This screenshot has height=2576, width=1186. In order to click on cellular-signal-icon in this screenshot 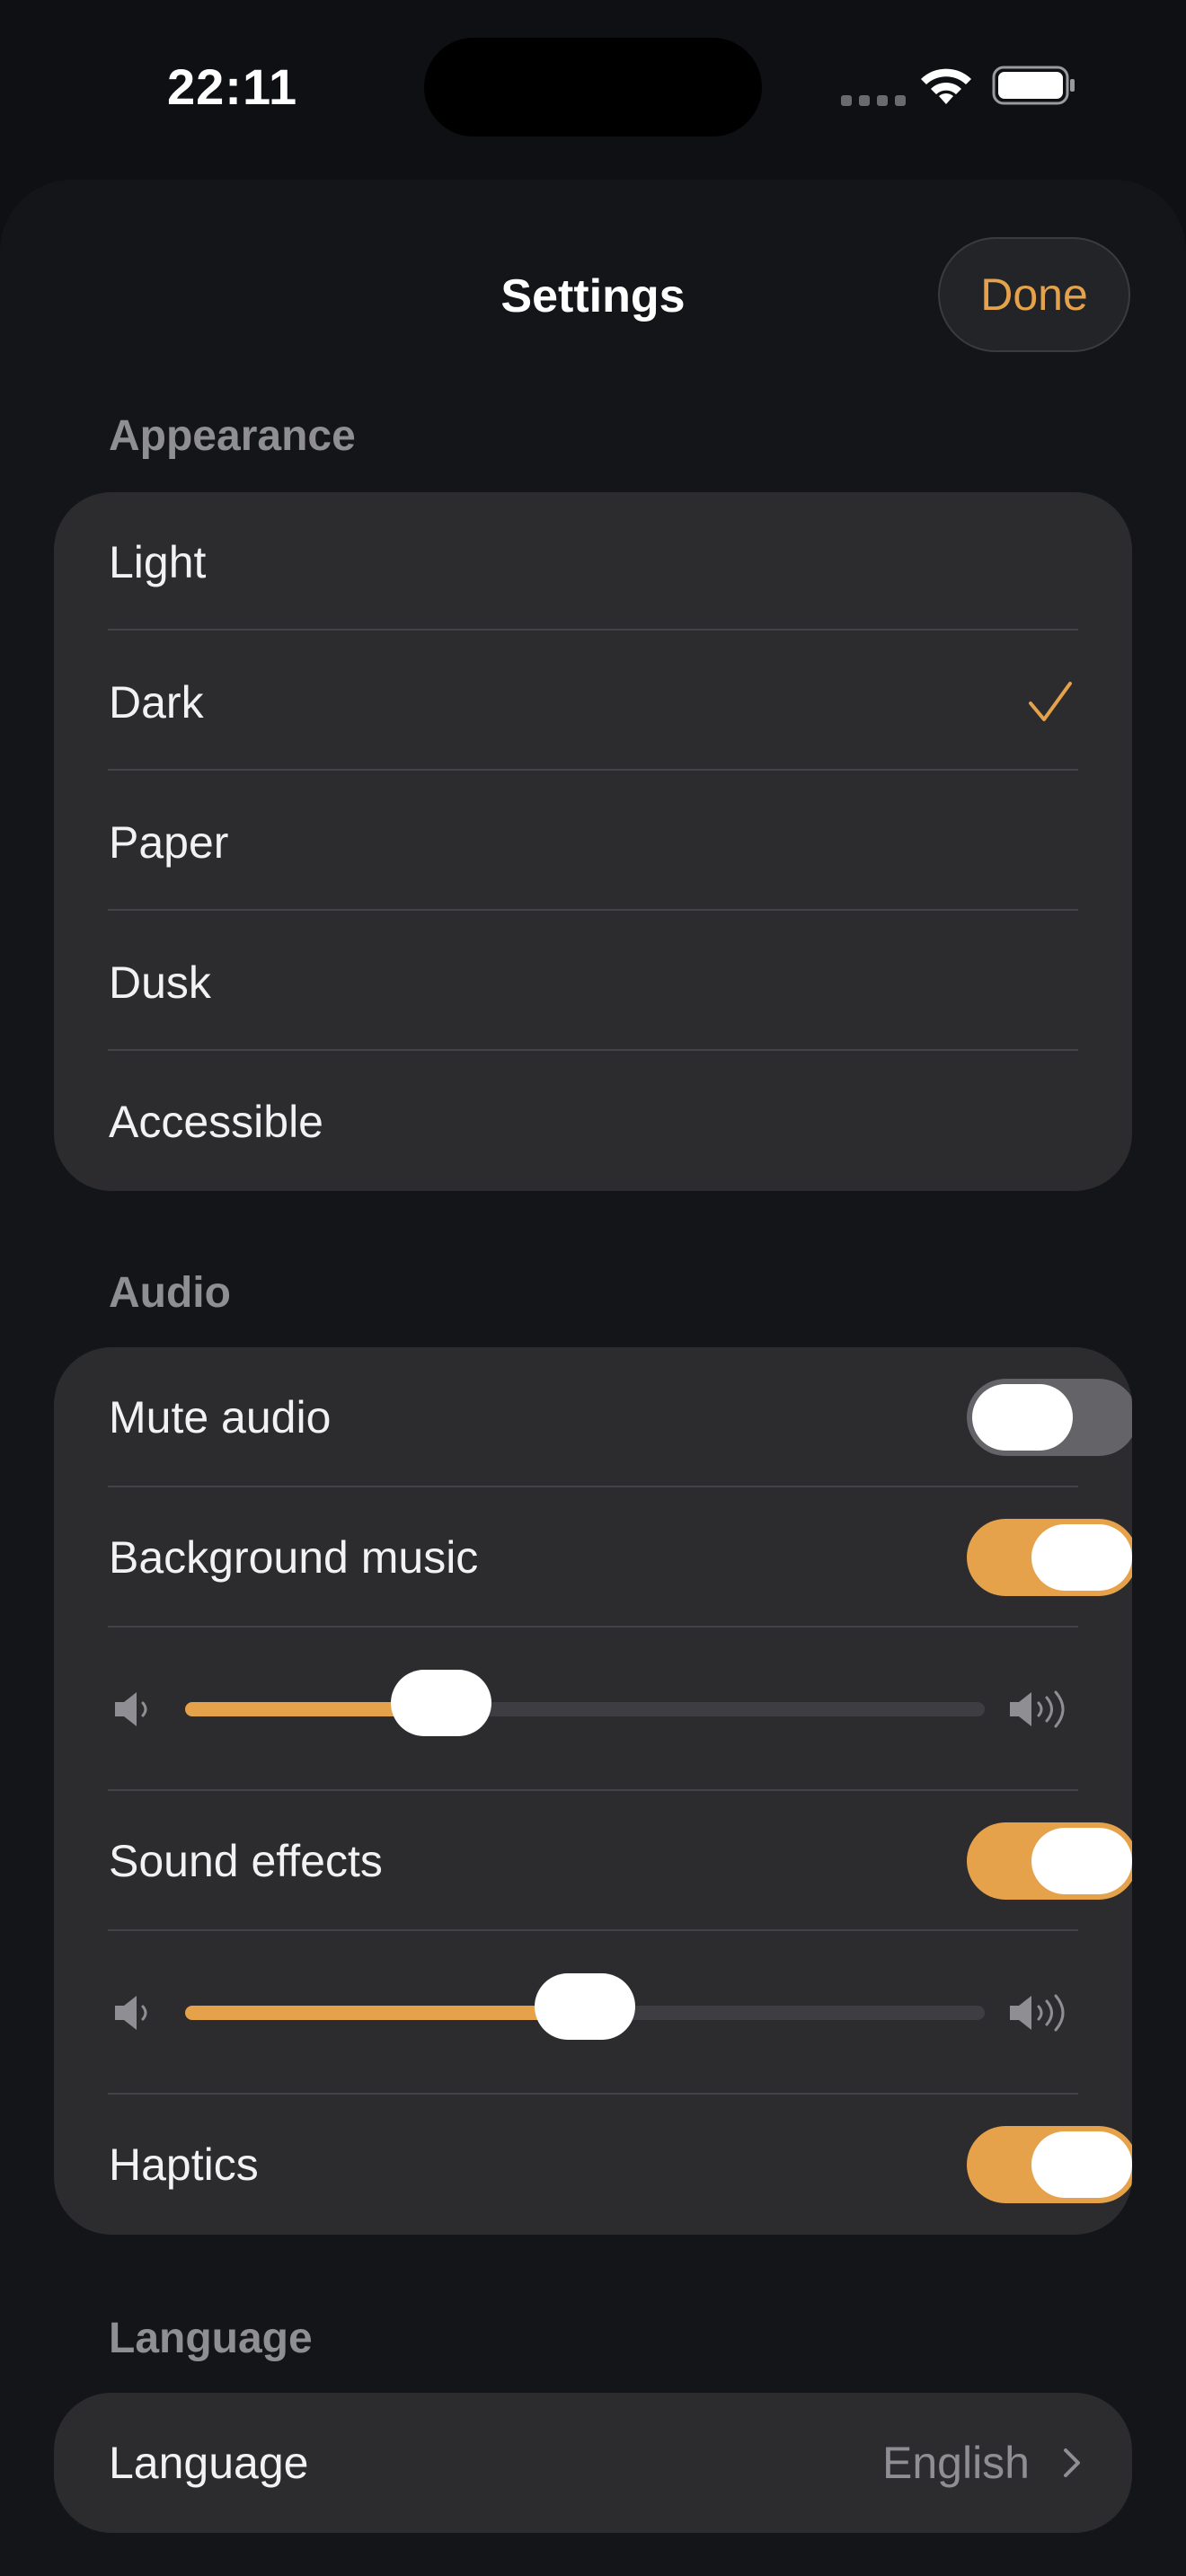, I will do `click(873, 100)`.